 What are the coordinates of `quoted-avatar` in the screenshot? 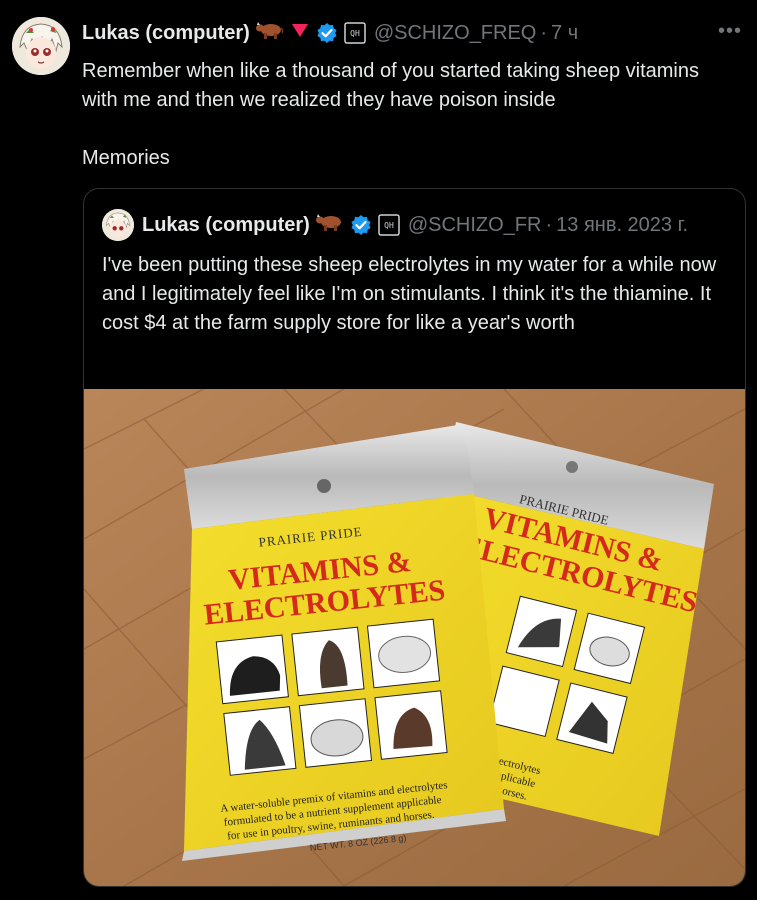 It's located at (118, 225).